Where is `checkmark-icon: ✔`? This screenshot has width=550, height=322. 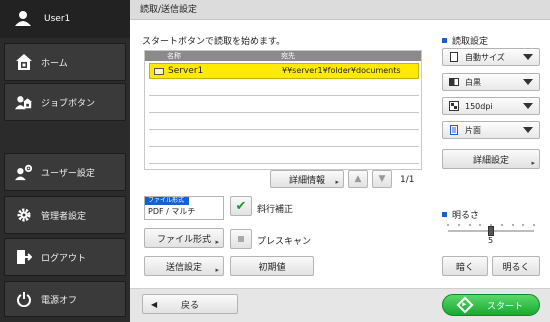 checkmark-icon: ✔ is located at coordinates (241, 206).